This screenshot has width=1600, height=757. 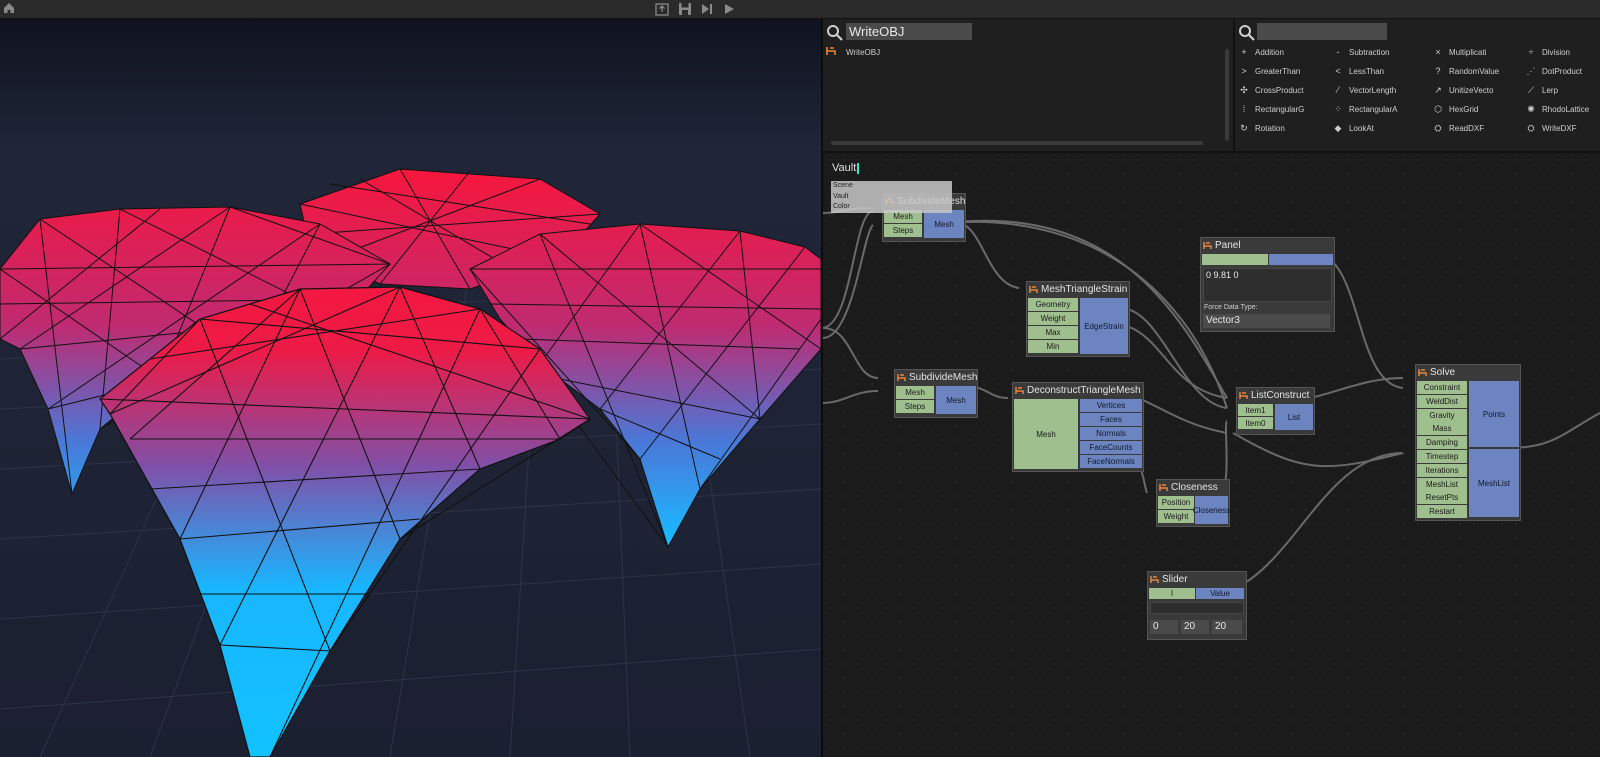 What do you see at coordinates (909, 31) in the screenshot?
I see `component-search-input` at bounding box center [909, 31].